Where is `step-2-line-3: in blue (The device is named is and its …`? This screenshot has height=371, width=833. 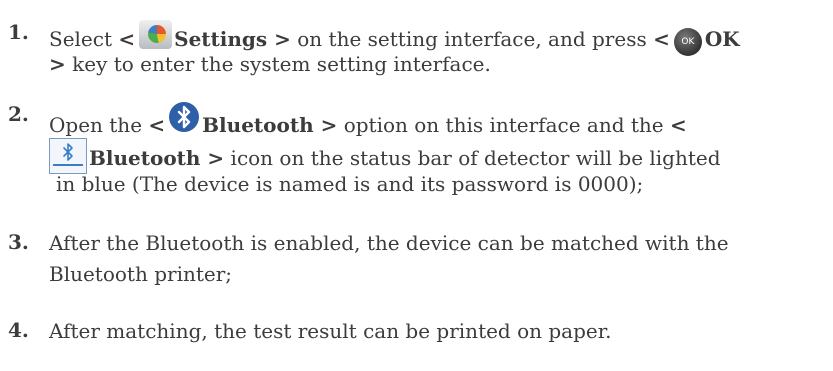 step-2-line-3: in blue (The device is named is and its … is located at coordinates (350, 184).